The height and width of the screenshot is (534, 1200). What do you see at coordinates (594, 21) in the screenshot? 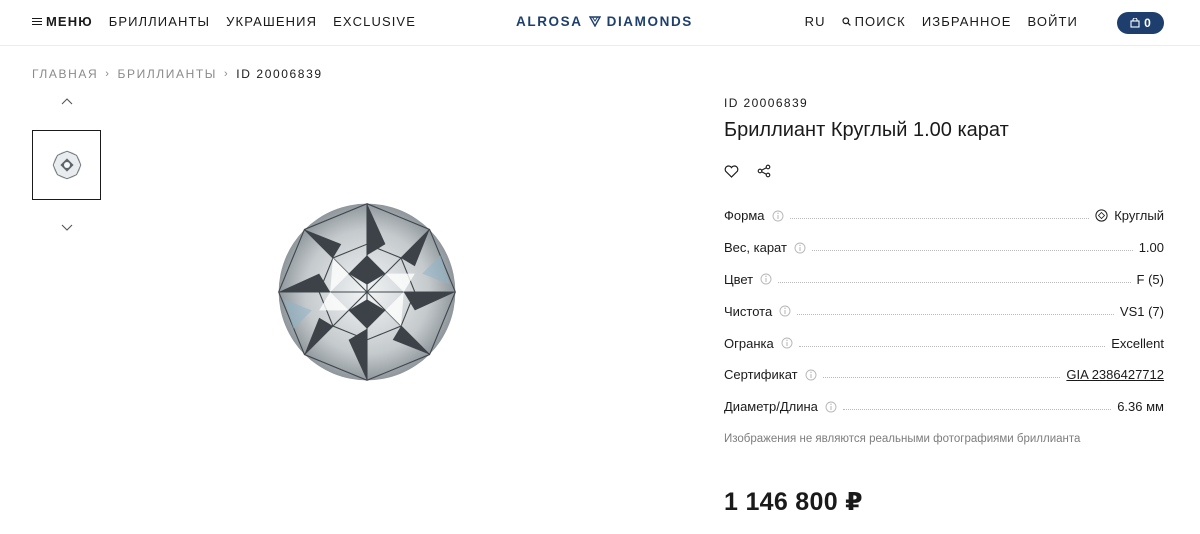
I see `diamond-logo-icon` at bounding box center [594, 21].